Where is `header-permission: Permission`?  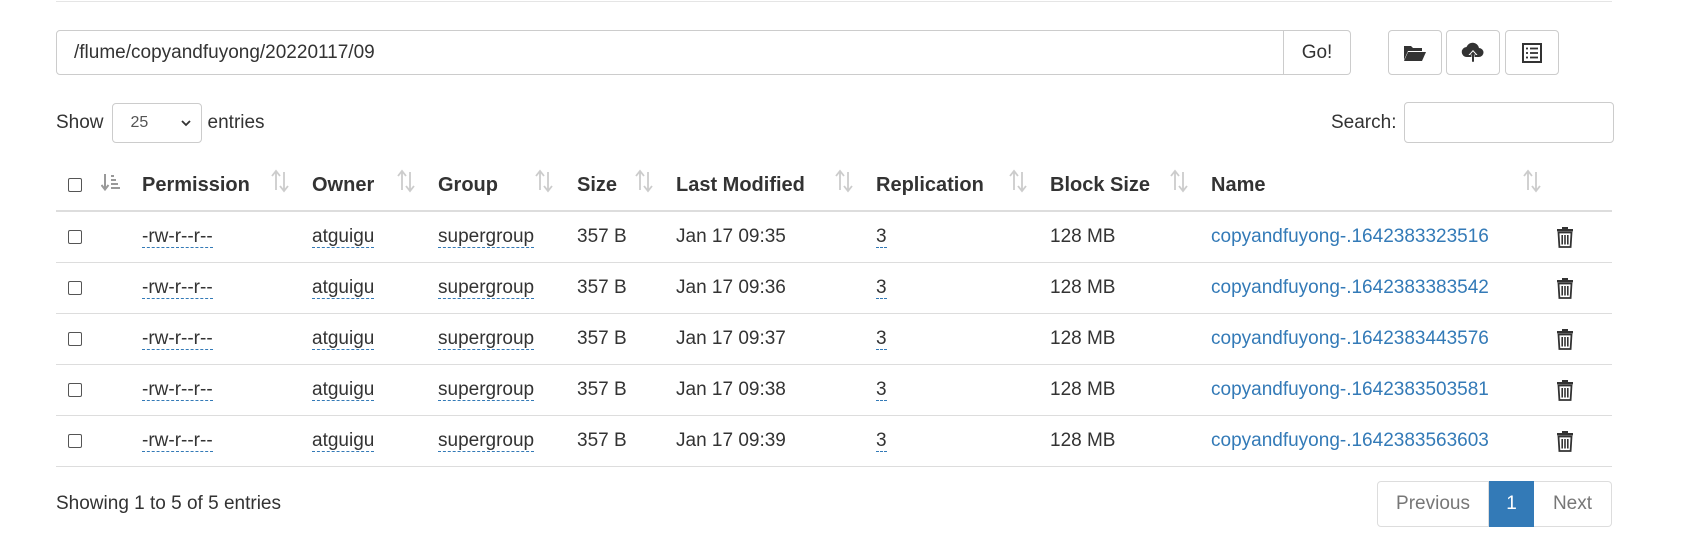
header-permission: Permission is located at coordinates (196, 185).